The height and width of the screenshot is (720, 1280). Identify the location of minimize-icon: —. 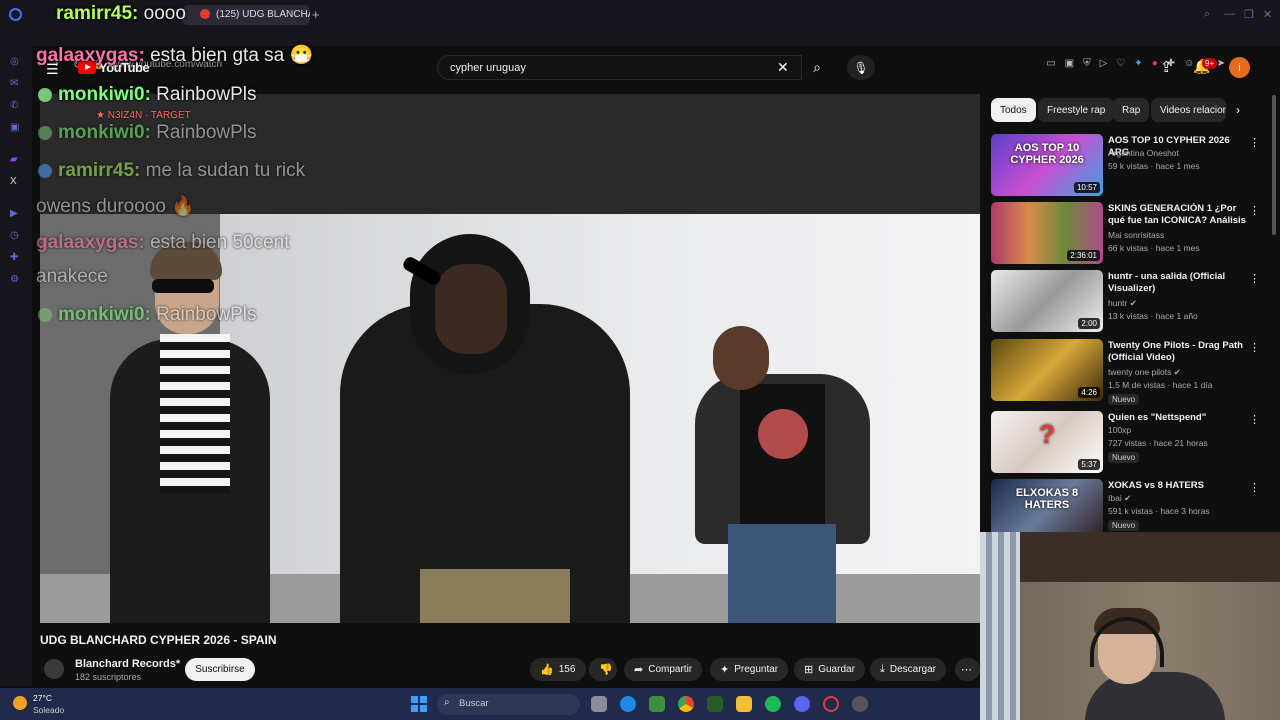
(1229, 14).